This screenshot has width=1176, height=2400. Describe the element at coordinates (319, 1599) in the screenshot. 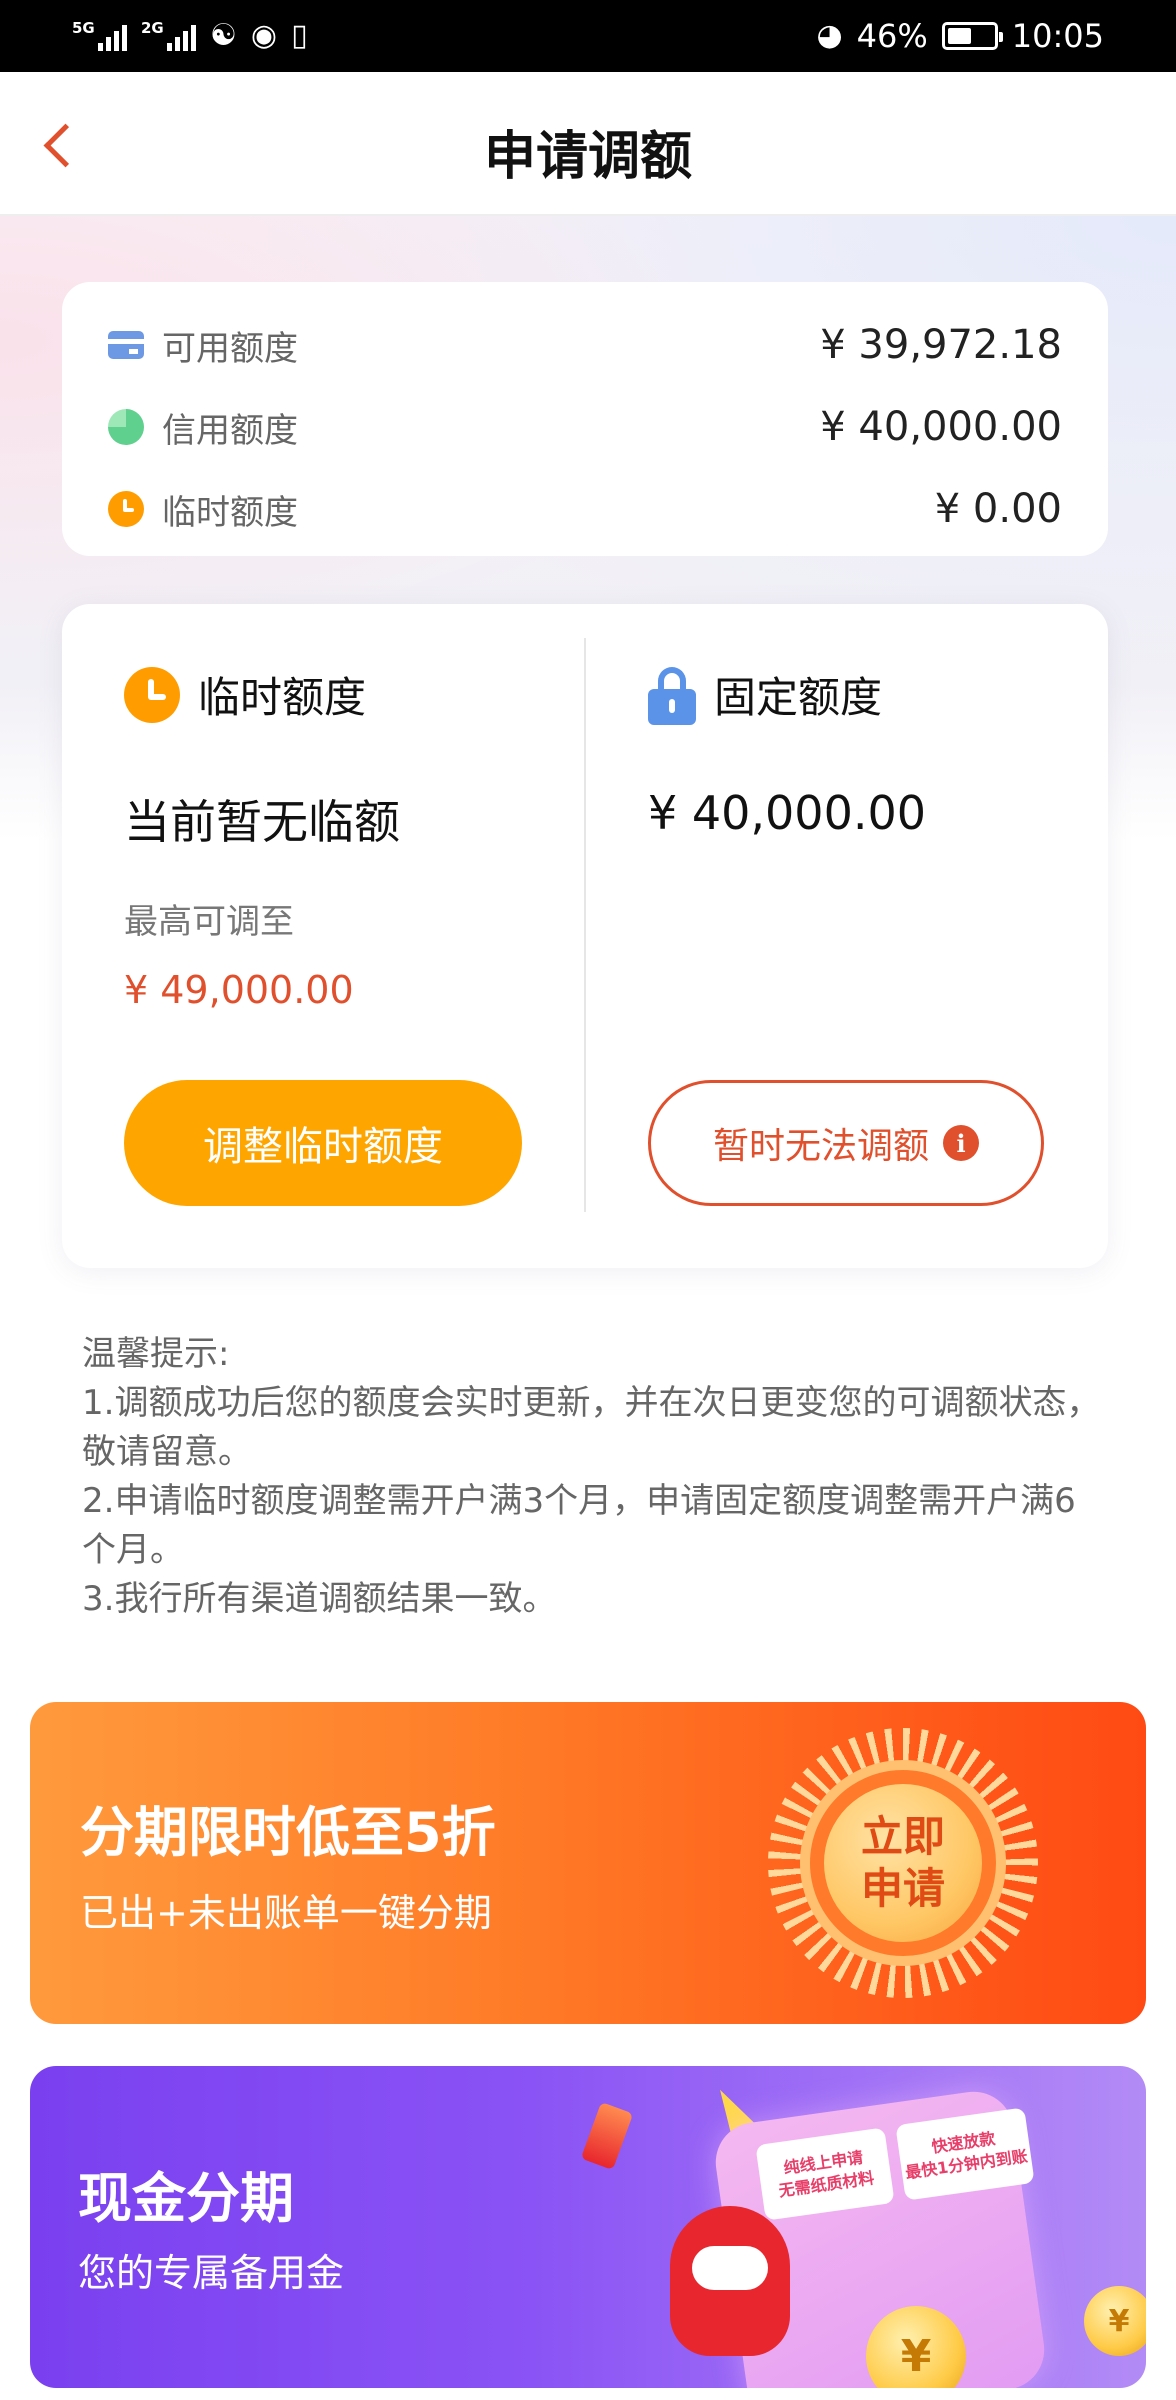

I see `tips-line: 3.我行所有渠道调额结果一致。` at that location.